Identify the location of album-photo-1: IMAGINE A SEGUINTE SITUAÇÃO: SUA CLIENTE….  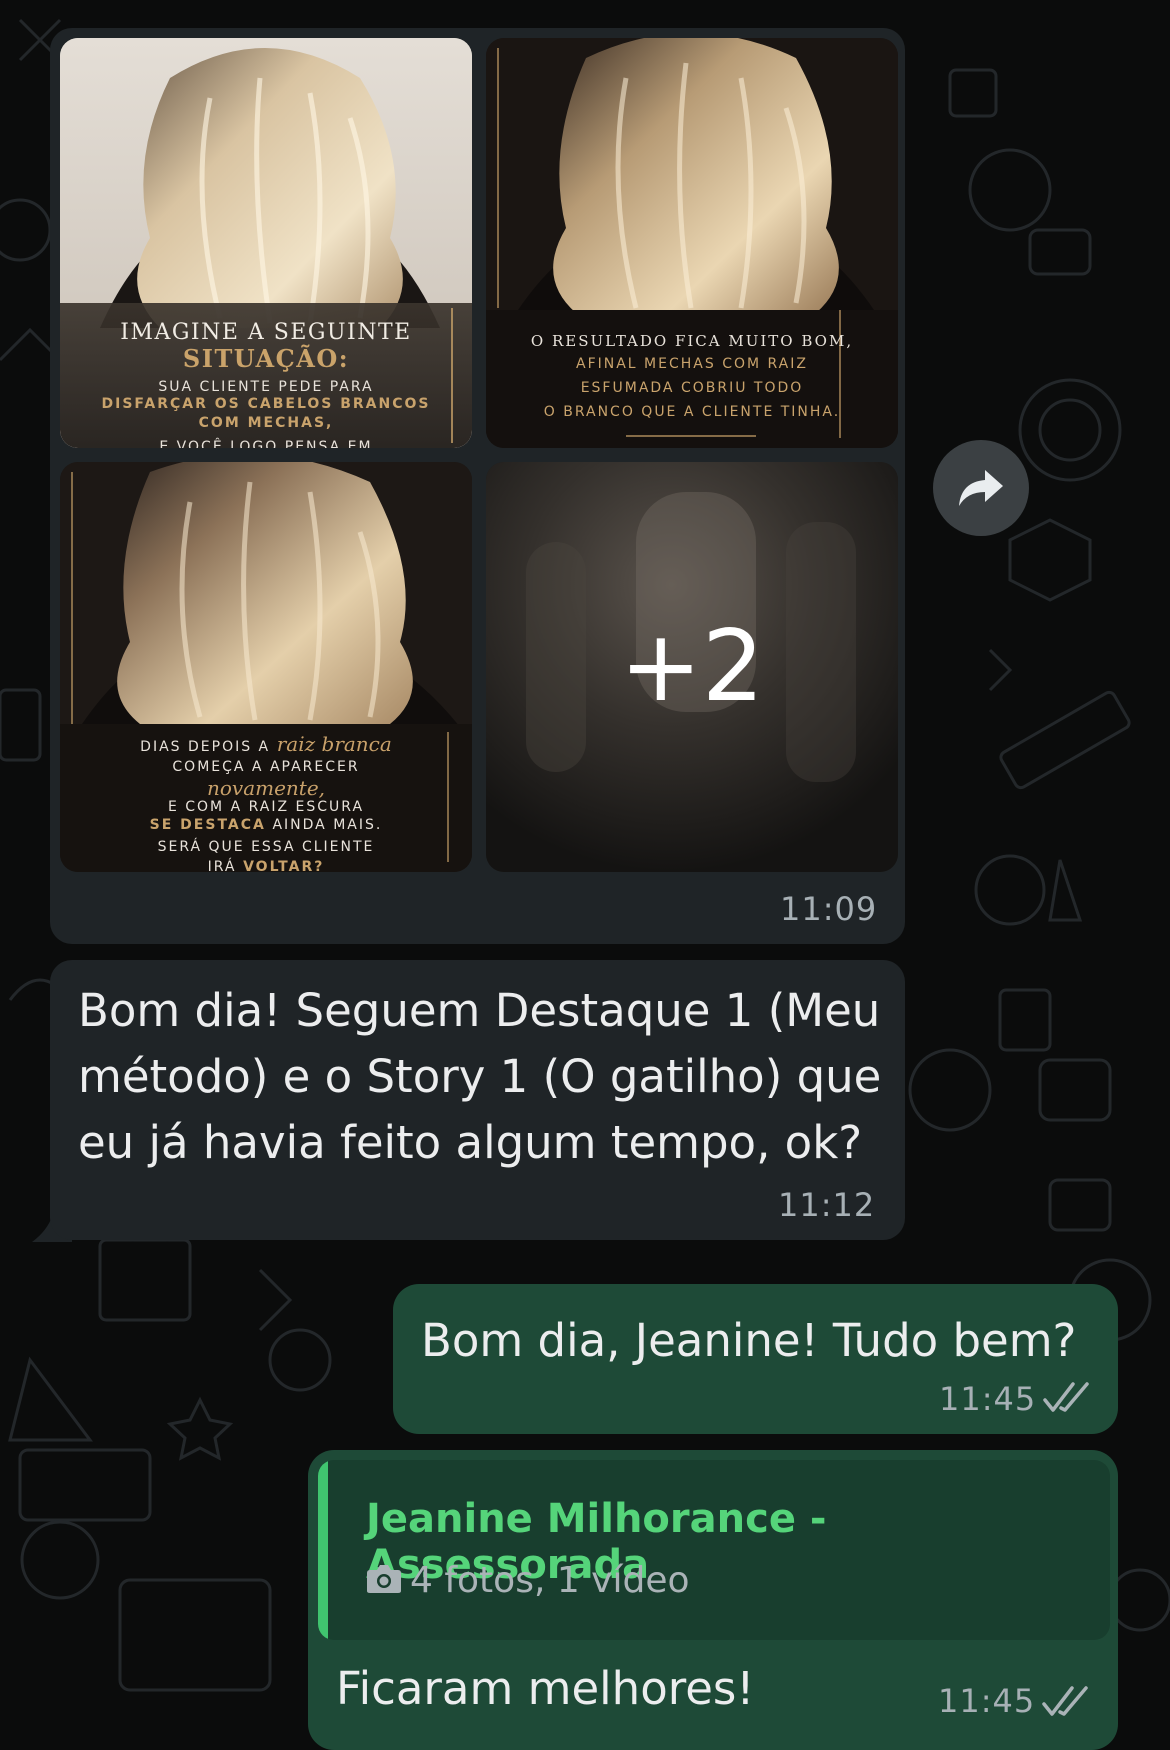
(266, 243).